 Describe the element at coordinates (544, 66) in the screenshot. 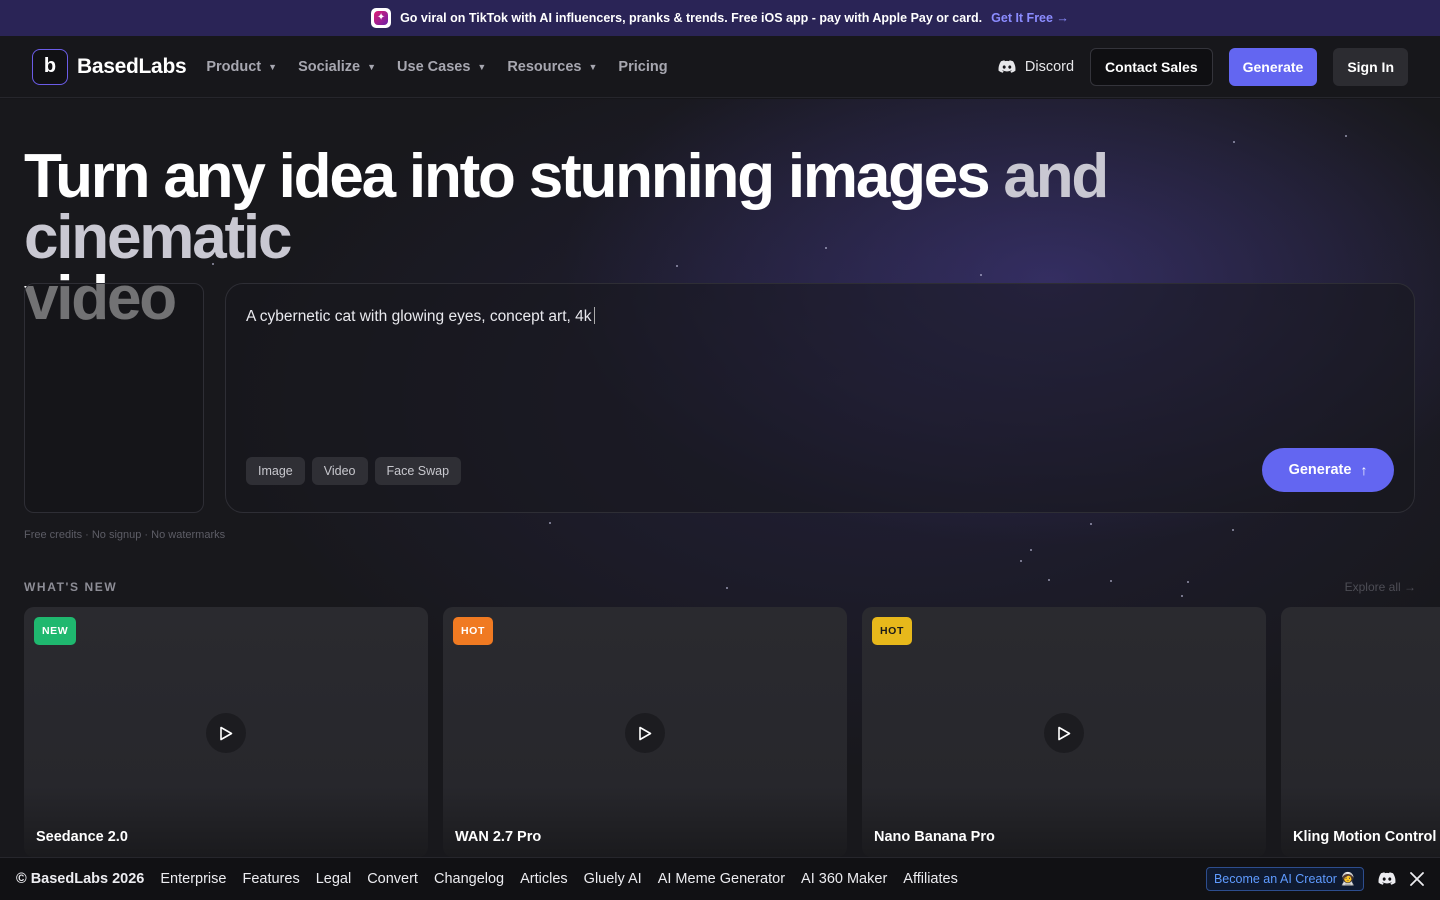

I see `nav-link-label: Resources` at that location.